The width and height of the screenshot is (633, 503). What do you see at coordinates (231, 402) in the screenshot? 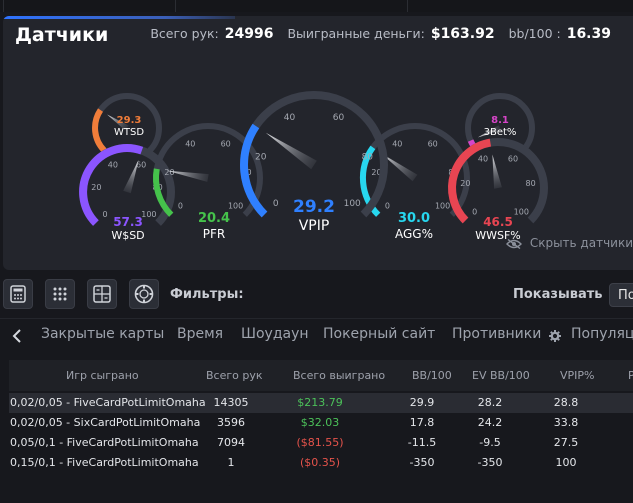
I see `cell-hands: 14305` at bounding box center [231, 402].